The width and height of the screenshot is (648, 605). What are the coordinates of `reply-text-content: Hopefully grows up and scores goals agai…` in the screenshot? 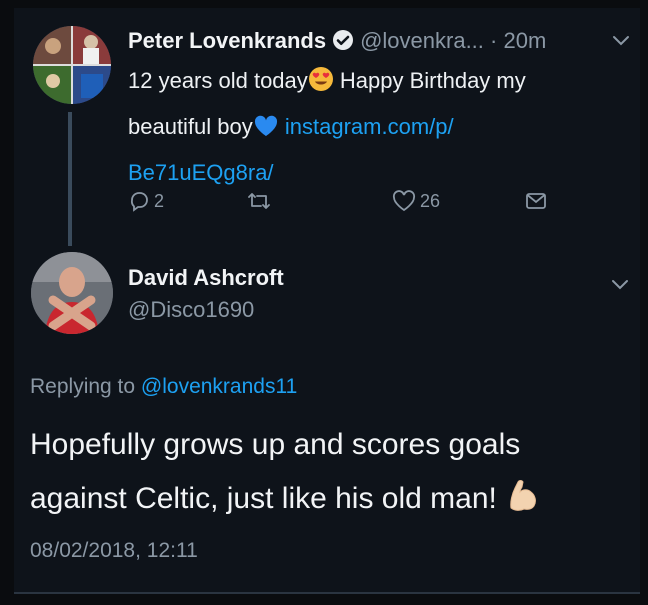 It's located at (275, 471).